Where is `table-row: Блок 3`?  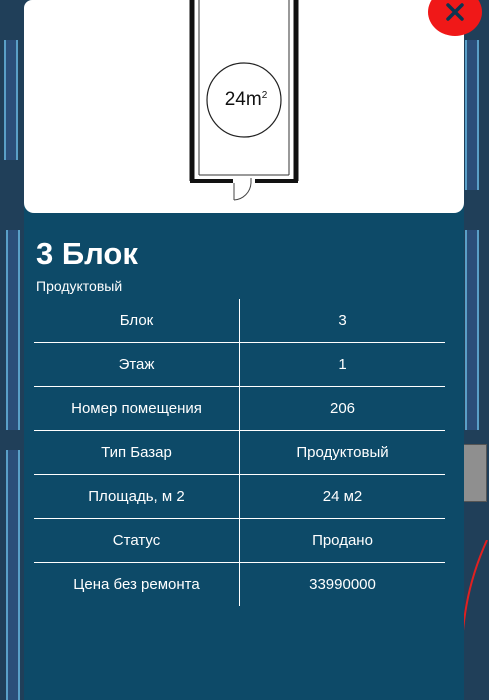 table-row: Блок 3 is located at coordinates (239, 321).